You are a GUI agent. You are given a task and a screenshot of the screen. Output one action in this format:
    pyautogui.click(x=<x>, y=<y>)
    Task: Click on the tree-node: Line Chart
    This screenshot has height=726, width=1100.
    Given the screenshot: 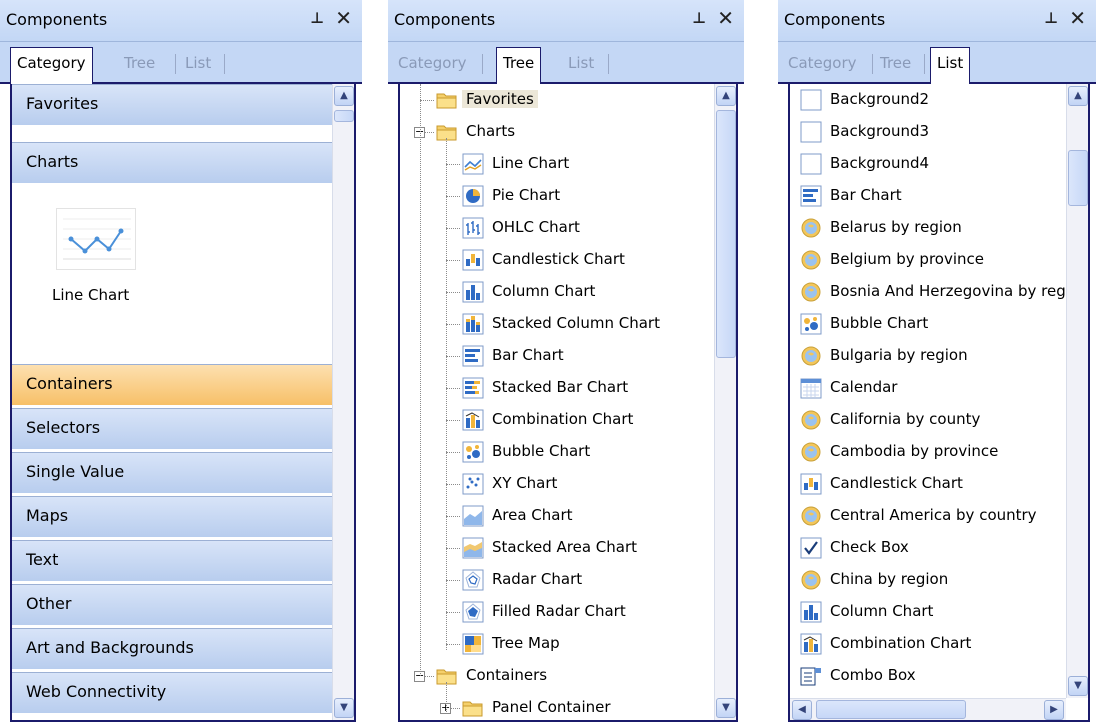 What is the action you would take?
    pyautogui.click(x=550, y=164)
    